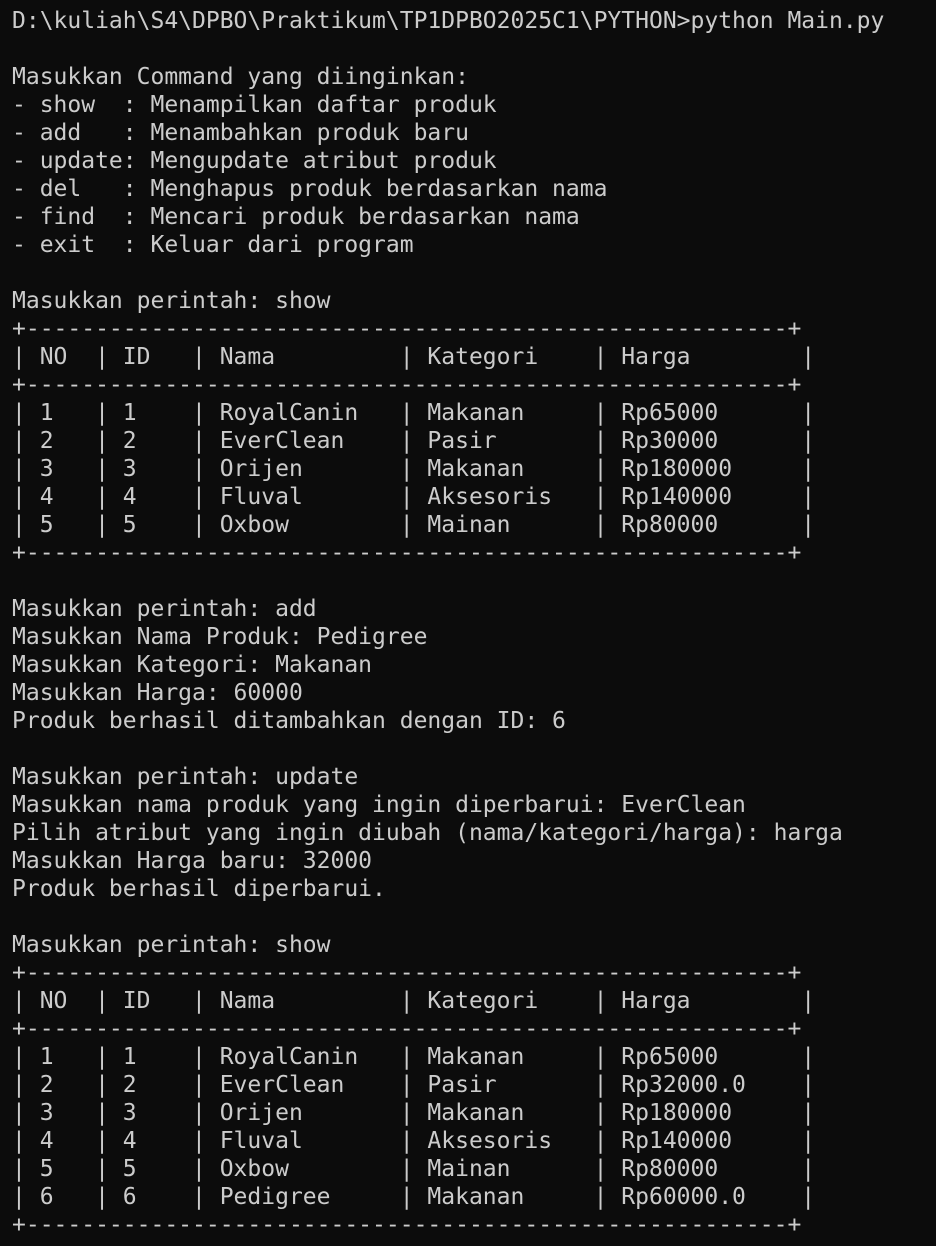 This screenshot has height=1246, width=936. What do you see at coordinates (289, 721) in the screenshot?
I see `add-success-message: Produk berhasil ditambahkan dengan ID: 6` at bounding box center [289, 721].